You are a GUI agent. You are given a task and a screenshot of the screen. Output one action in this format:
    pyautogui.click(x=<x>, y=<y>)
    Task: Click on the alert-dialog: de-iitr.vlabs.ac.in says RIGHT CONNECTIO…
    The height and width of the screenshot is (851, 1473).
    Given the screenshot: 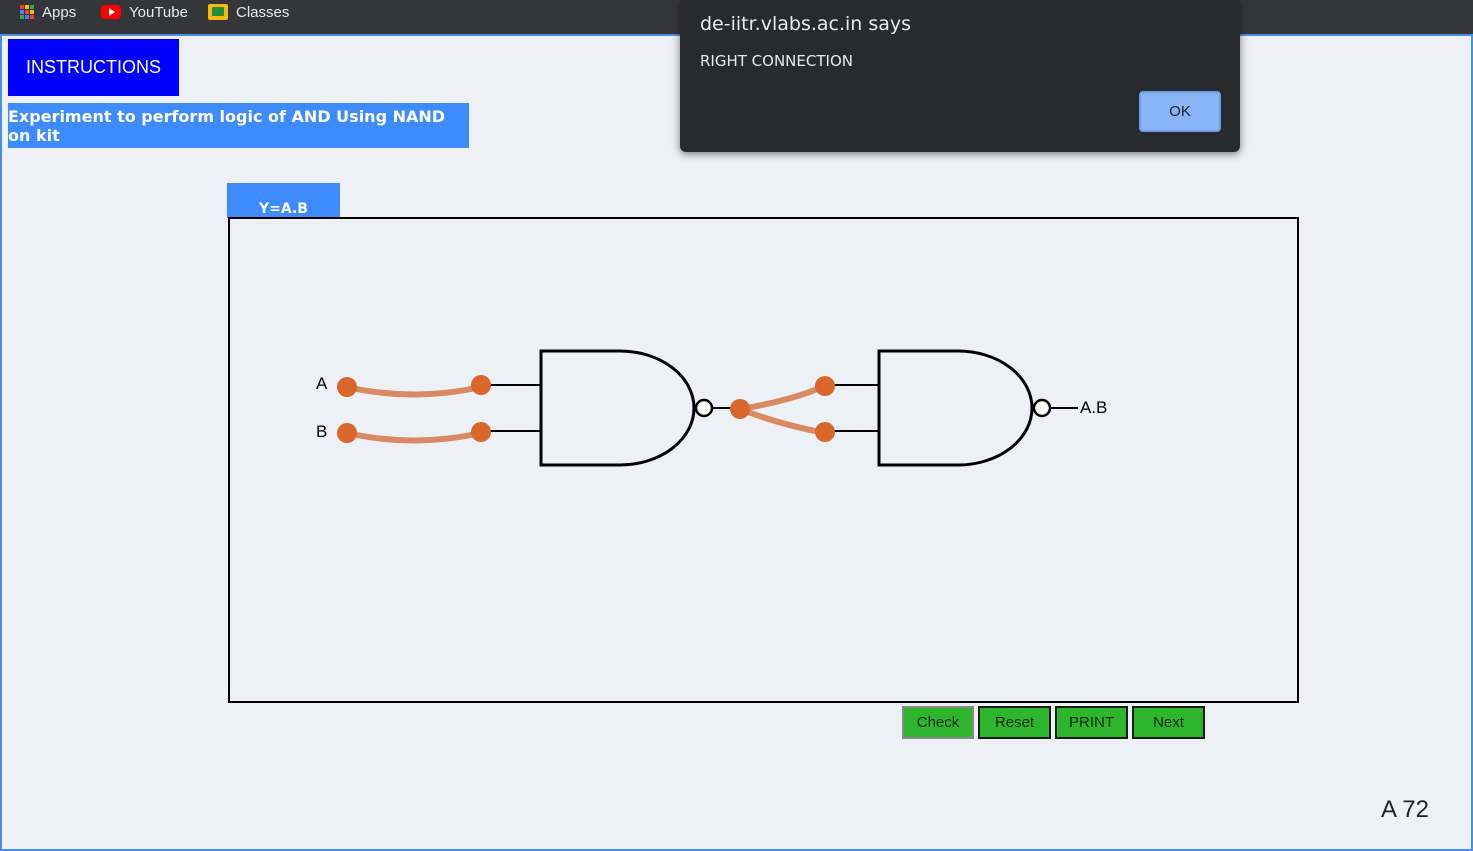 What is the action you would take?
    pyautogui.click(x=960, y=76)
    